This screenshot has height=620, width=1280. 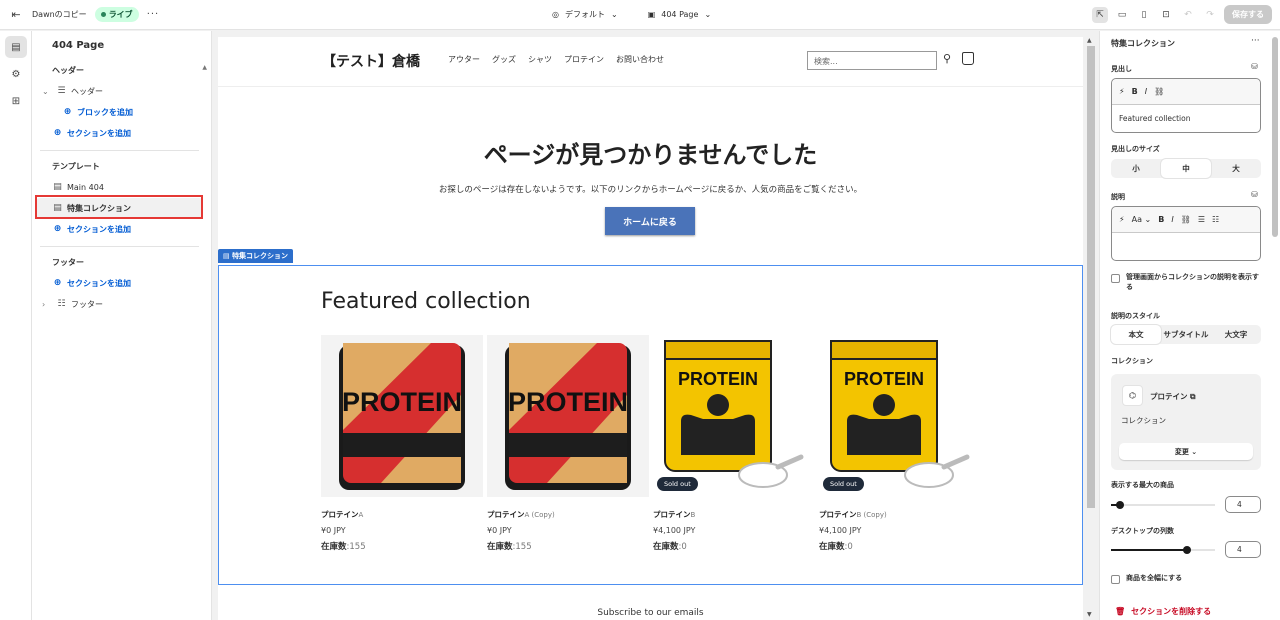 I want to click on template-item-label: 特集コレクション, so click(x=99, y=208).